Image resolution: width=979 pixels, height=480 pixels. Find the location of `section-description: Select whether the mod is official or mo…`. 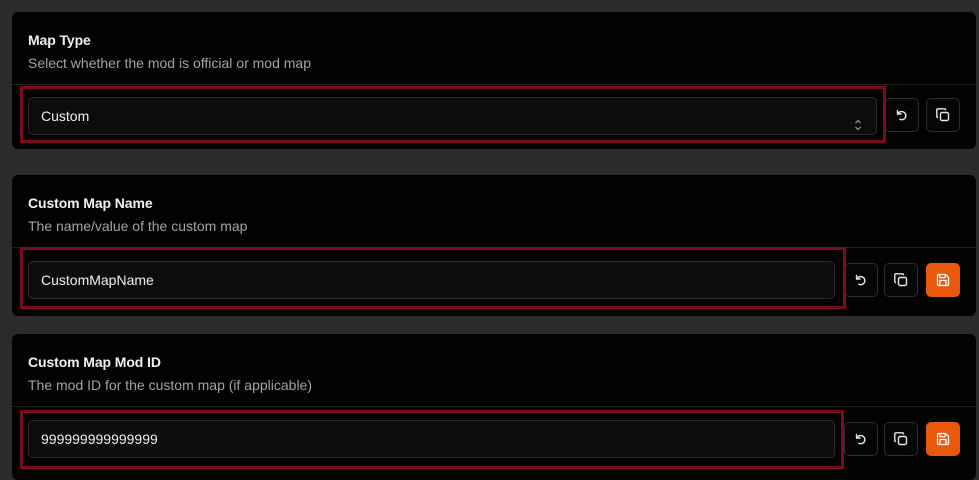

section-description: Select whether the mod is official or mo… is located at coordinates (169, 63).